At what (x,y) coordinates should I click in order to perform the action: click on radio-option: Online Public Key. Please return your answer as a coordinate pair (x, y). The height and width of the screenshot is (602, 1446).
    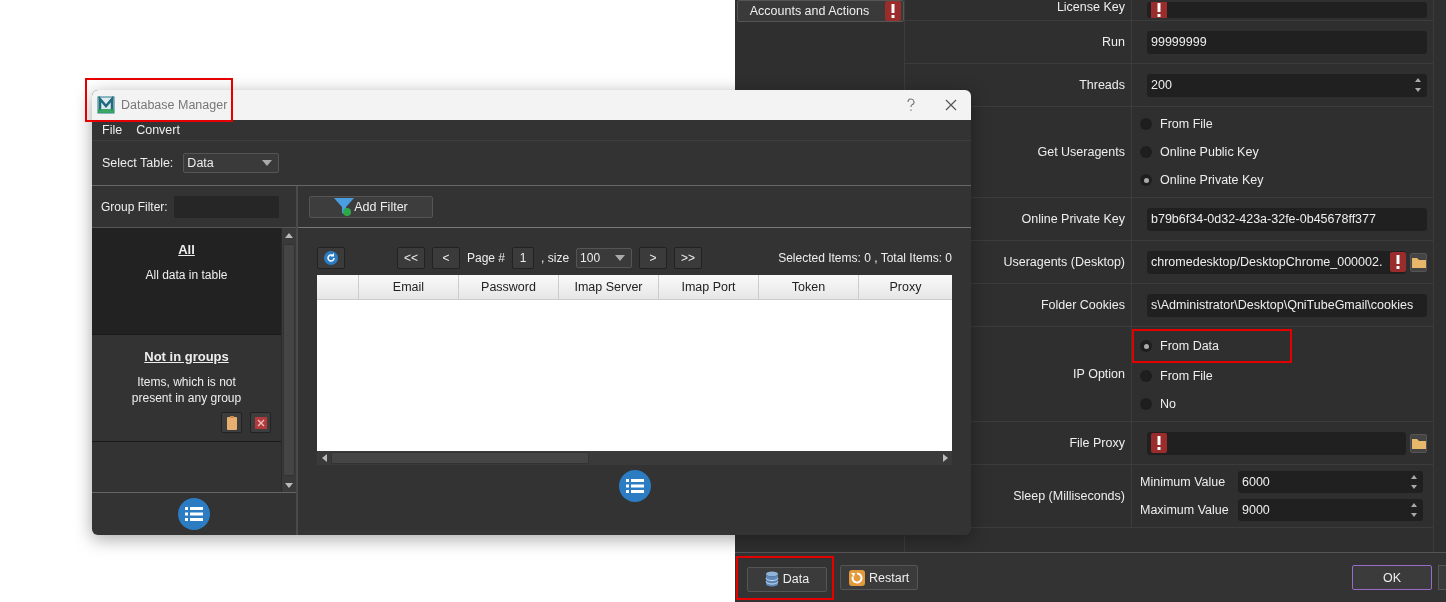
    Looking at the image, I should click on (1199, 152).